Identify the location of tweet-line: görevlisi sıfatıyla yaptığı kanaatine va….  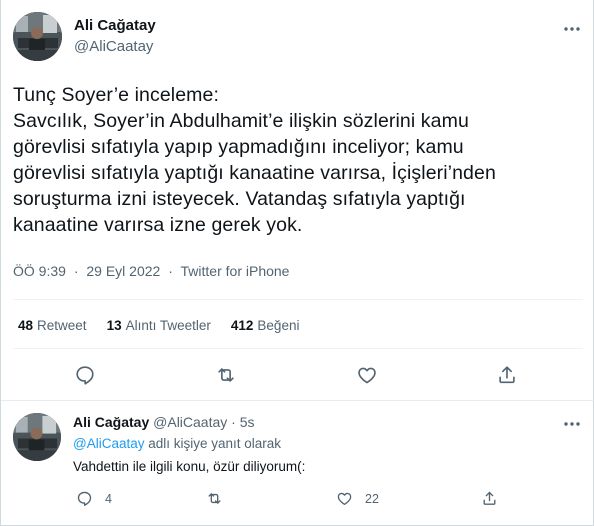
(254, 173).